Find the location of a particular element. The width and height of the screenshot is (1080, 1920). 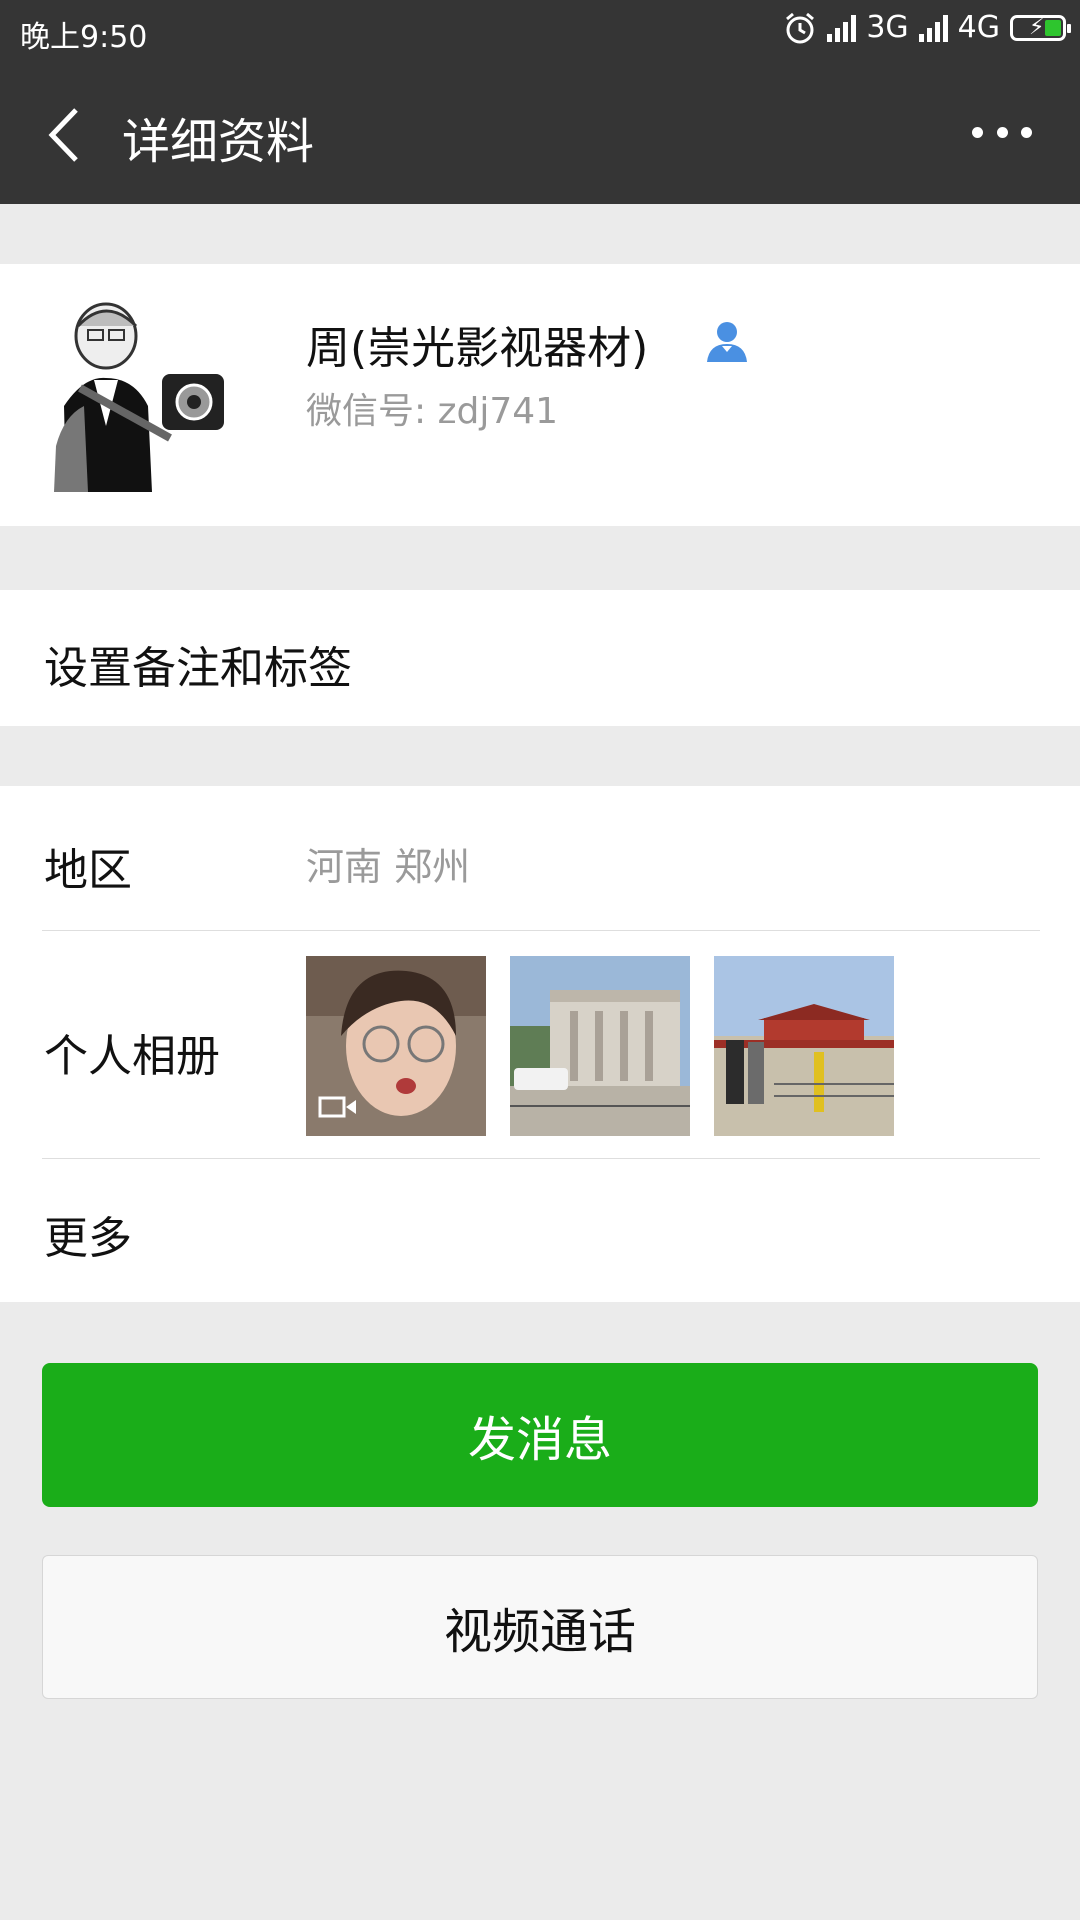

more-label: 更多 is located at coordinates (88, 1238).